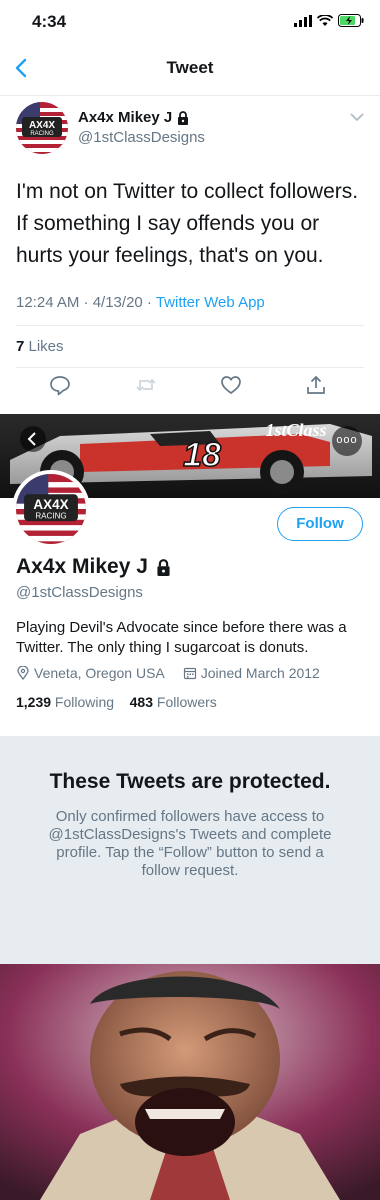 This screenshot has height=1200, width=380. What do you see at coordinates (141, 702) in the screenshot?
I see `followers-count: 483` at bounding box center [141, 702].